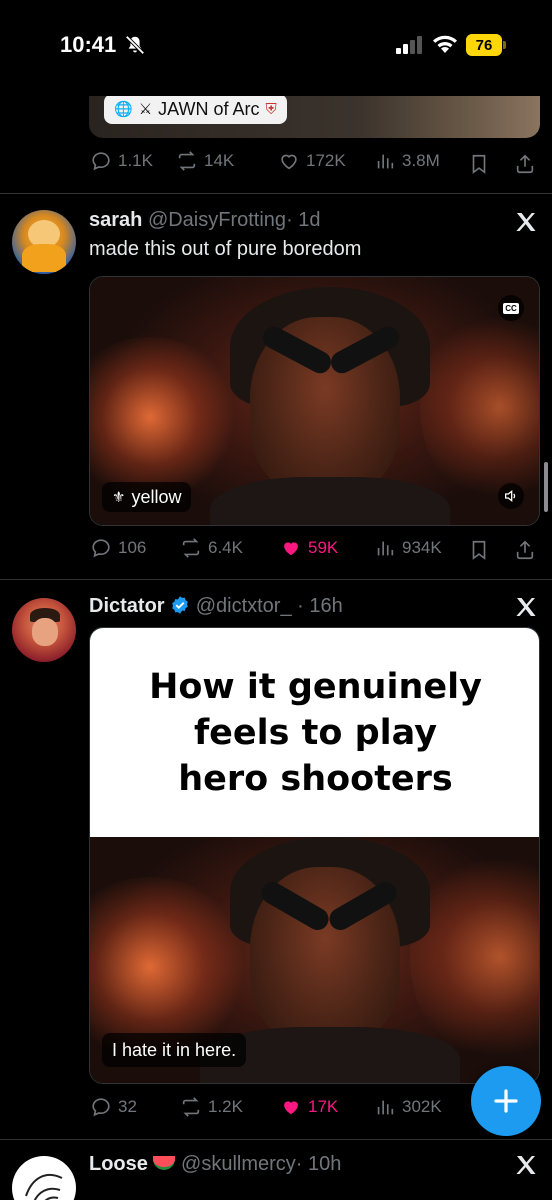 The height and width of the screenshot is (1200, 552). Describe the element at coordinates (303, 220) in the screenshot. I see `tweet-time: · 1d` at that location.